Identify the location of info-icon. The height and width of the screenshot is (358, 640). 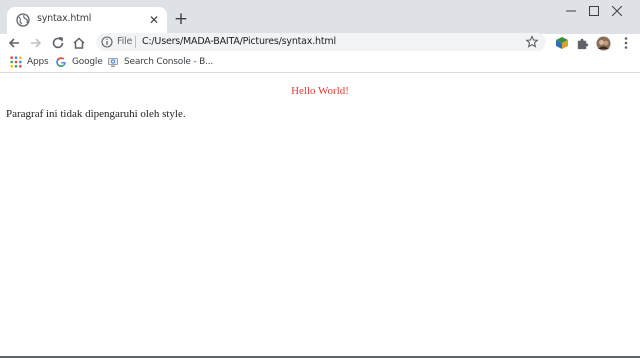
(107, 42).